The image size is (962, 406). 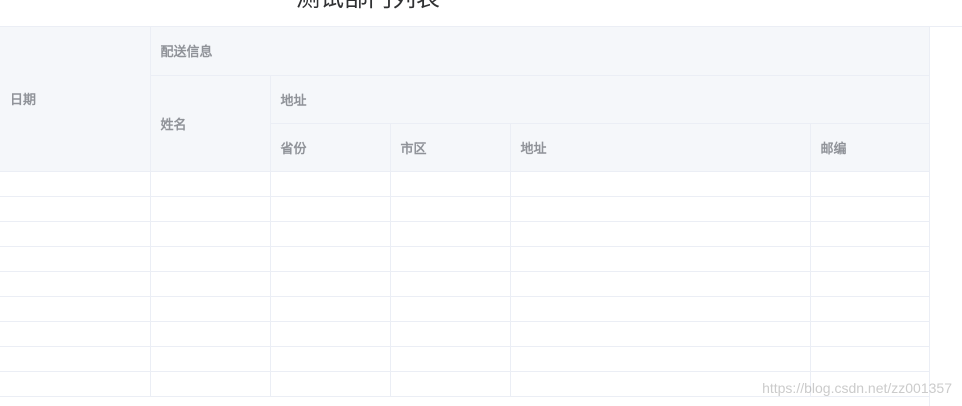 What do you see at coordinates (857, 388) in the screenshot?
I see `watermark: https://blog.csdn.net/zz001357` at bounding box center [857, 388].